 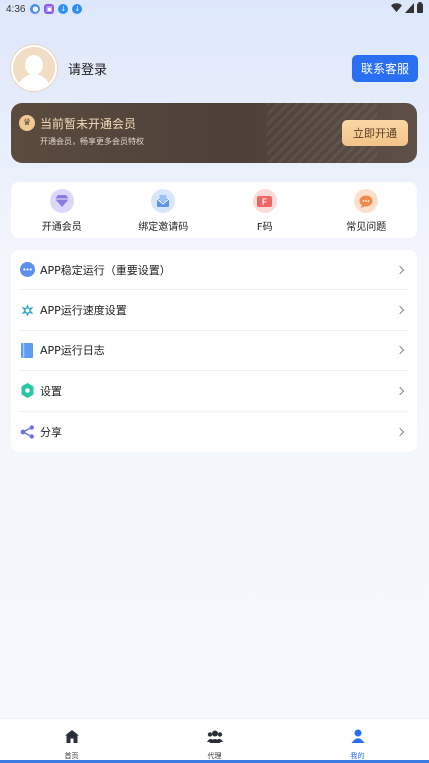 What do you see at coordinates (163, 227) in the screenshot?
I see `quick-label: 绑定邀请码` at bounding box center [163, 227].